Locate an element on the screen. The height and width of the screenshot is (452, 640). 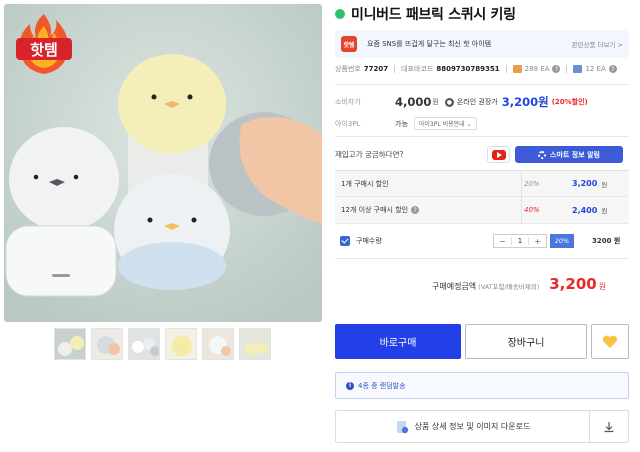
online-price: 3,200원 is located at coordinates (525, 102).